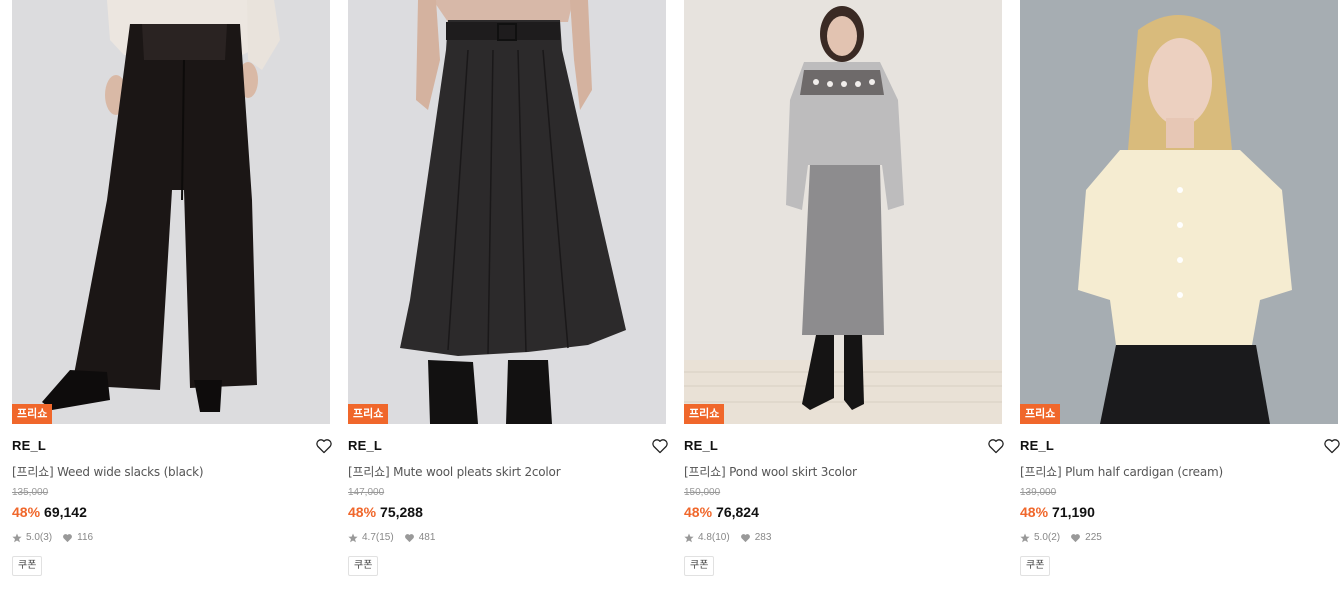  Describe the element at coordinates (507, 512) in the screenshot. I see `price-row: 48% 75,288` at that location.